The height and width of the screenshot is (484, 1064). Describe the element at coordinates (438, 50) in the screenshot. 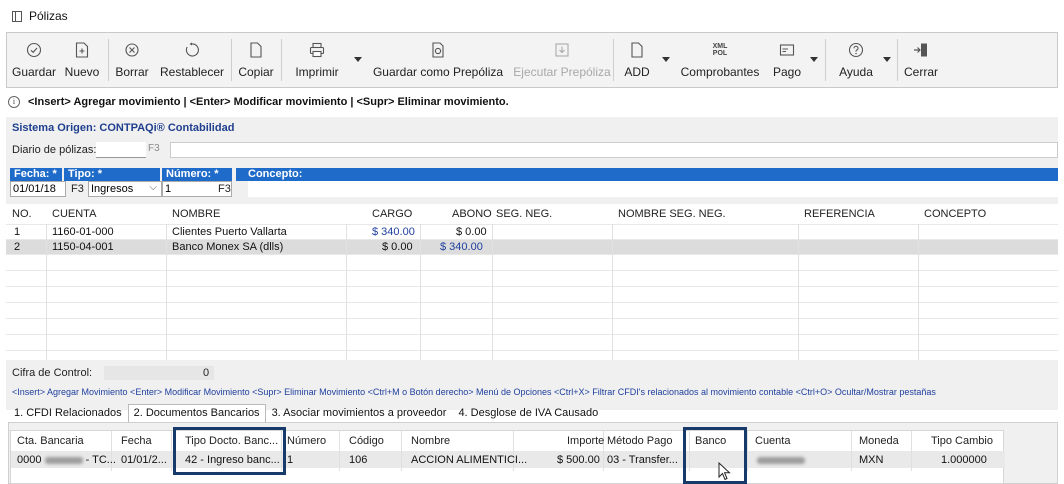

I see `save-template-icon` at that location.